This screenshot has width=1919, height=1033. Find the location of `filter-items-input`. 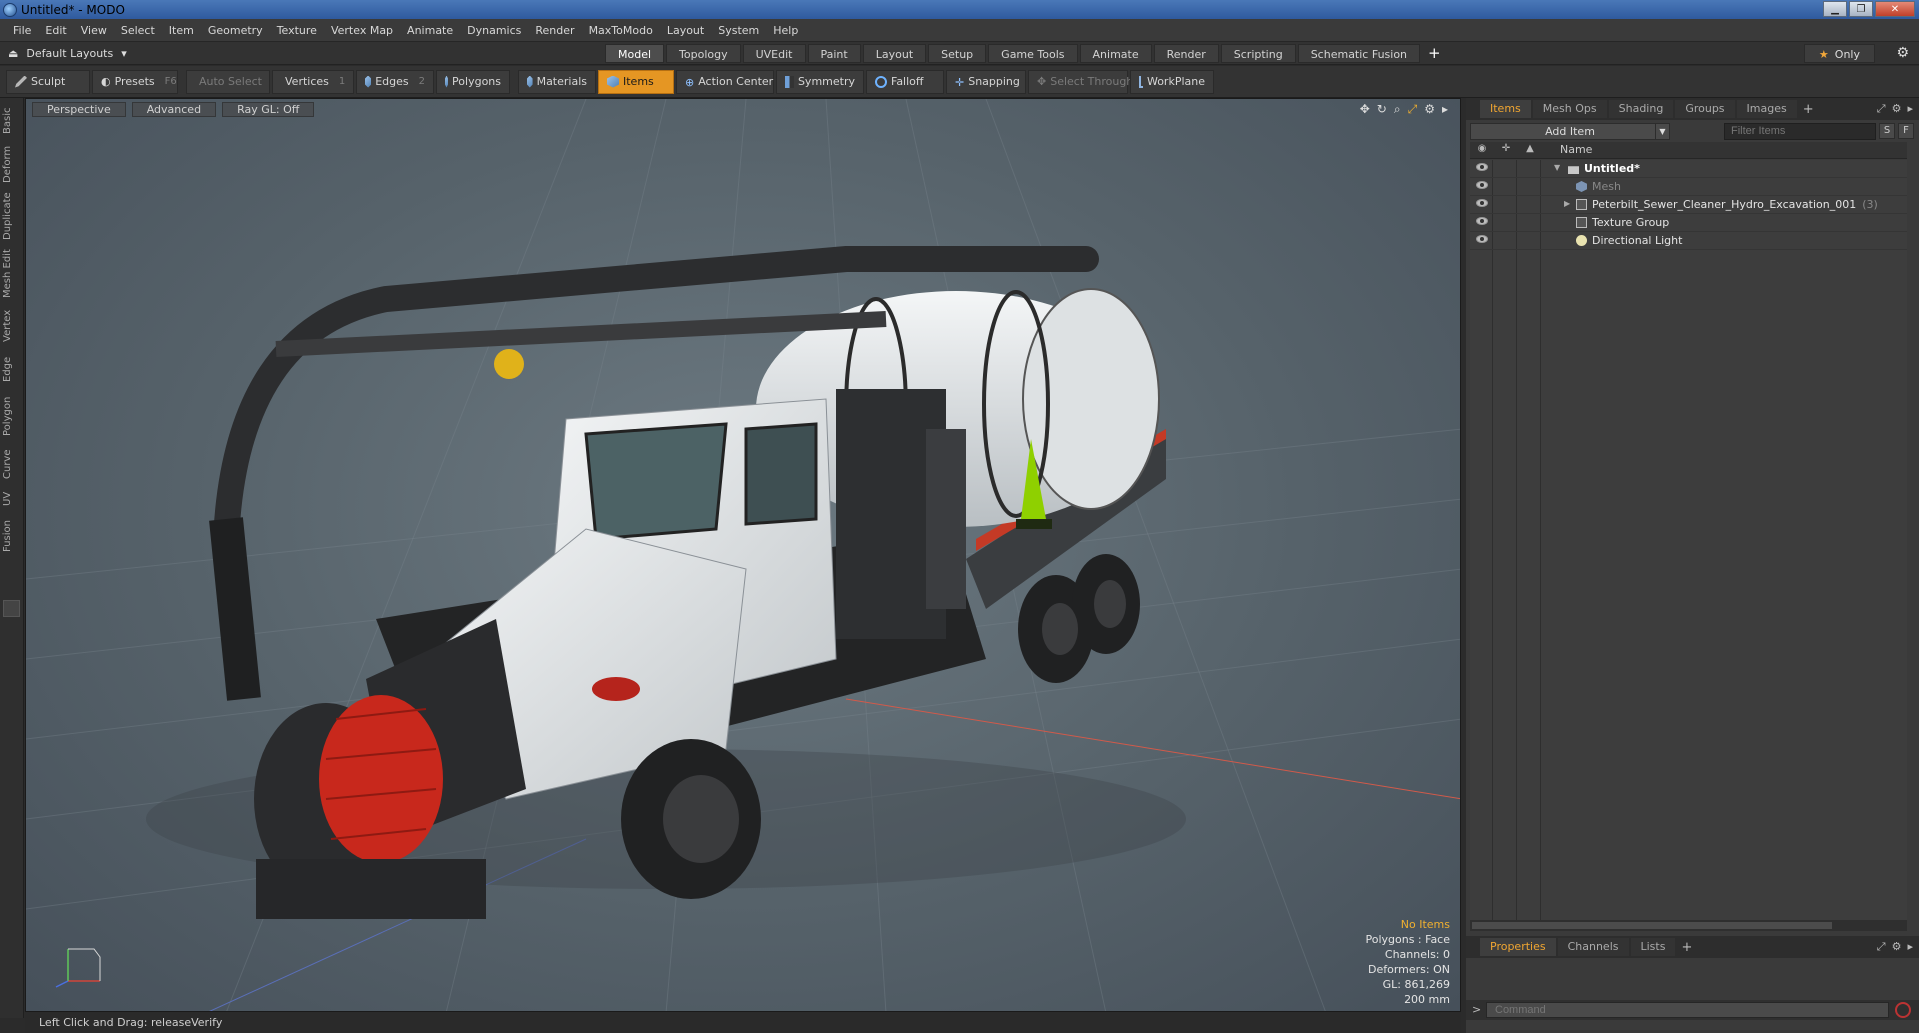

filter-items-input is located at coordinates (1800, 131).